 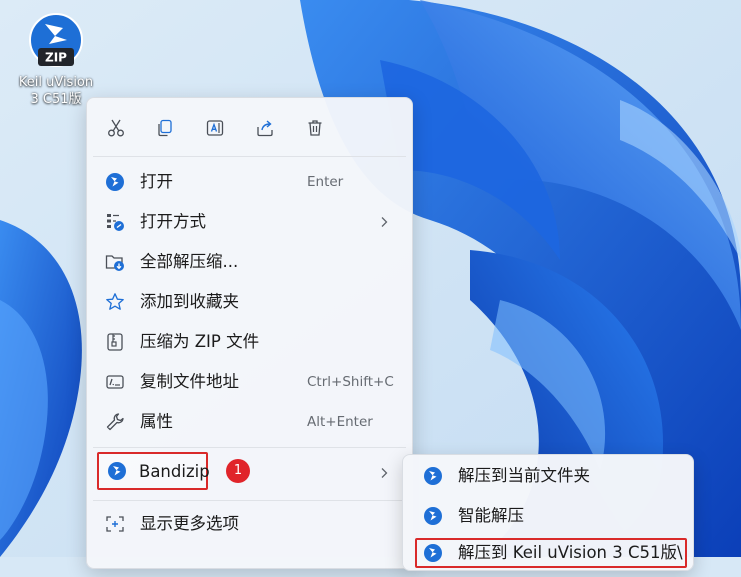 What do you see at coordinates (249, 302) in the screenshot?
I see `menu-item-add-to-favorites: 添加到收藏夹` at bounding box center [249, 302].